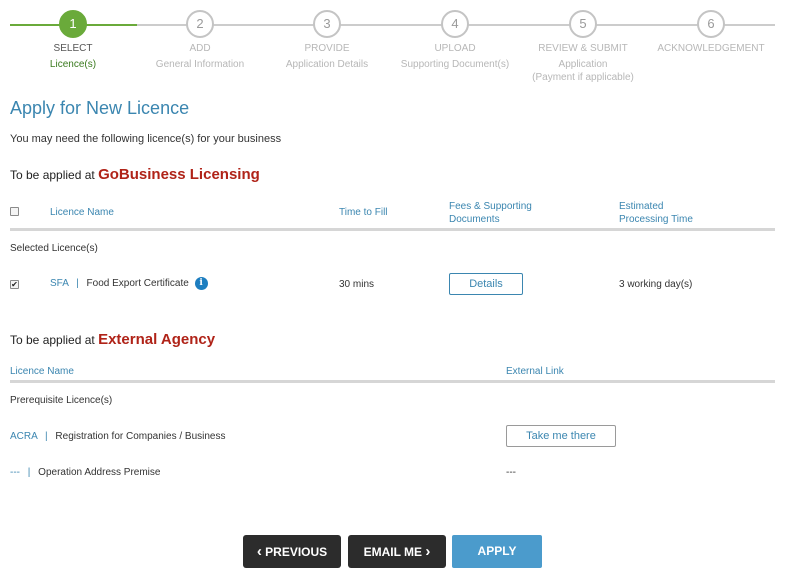  Describe the element at coordinates (296, 552) in the screenshot. I see `previous-button-label: PREVIOUS` at that location.